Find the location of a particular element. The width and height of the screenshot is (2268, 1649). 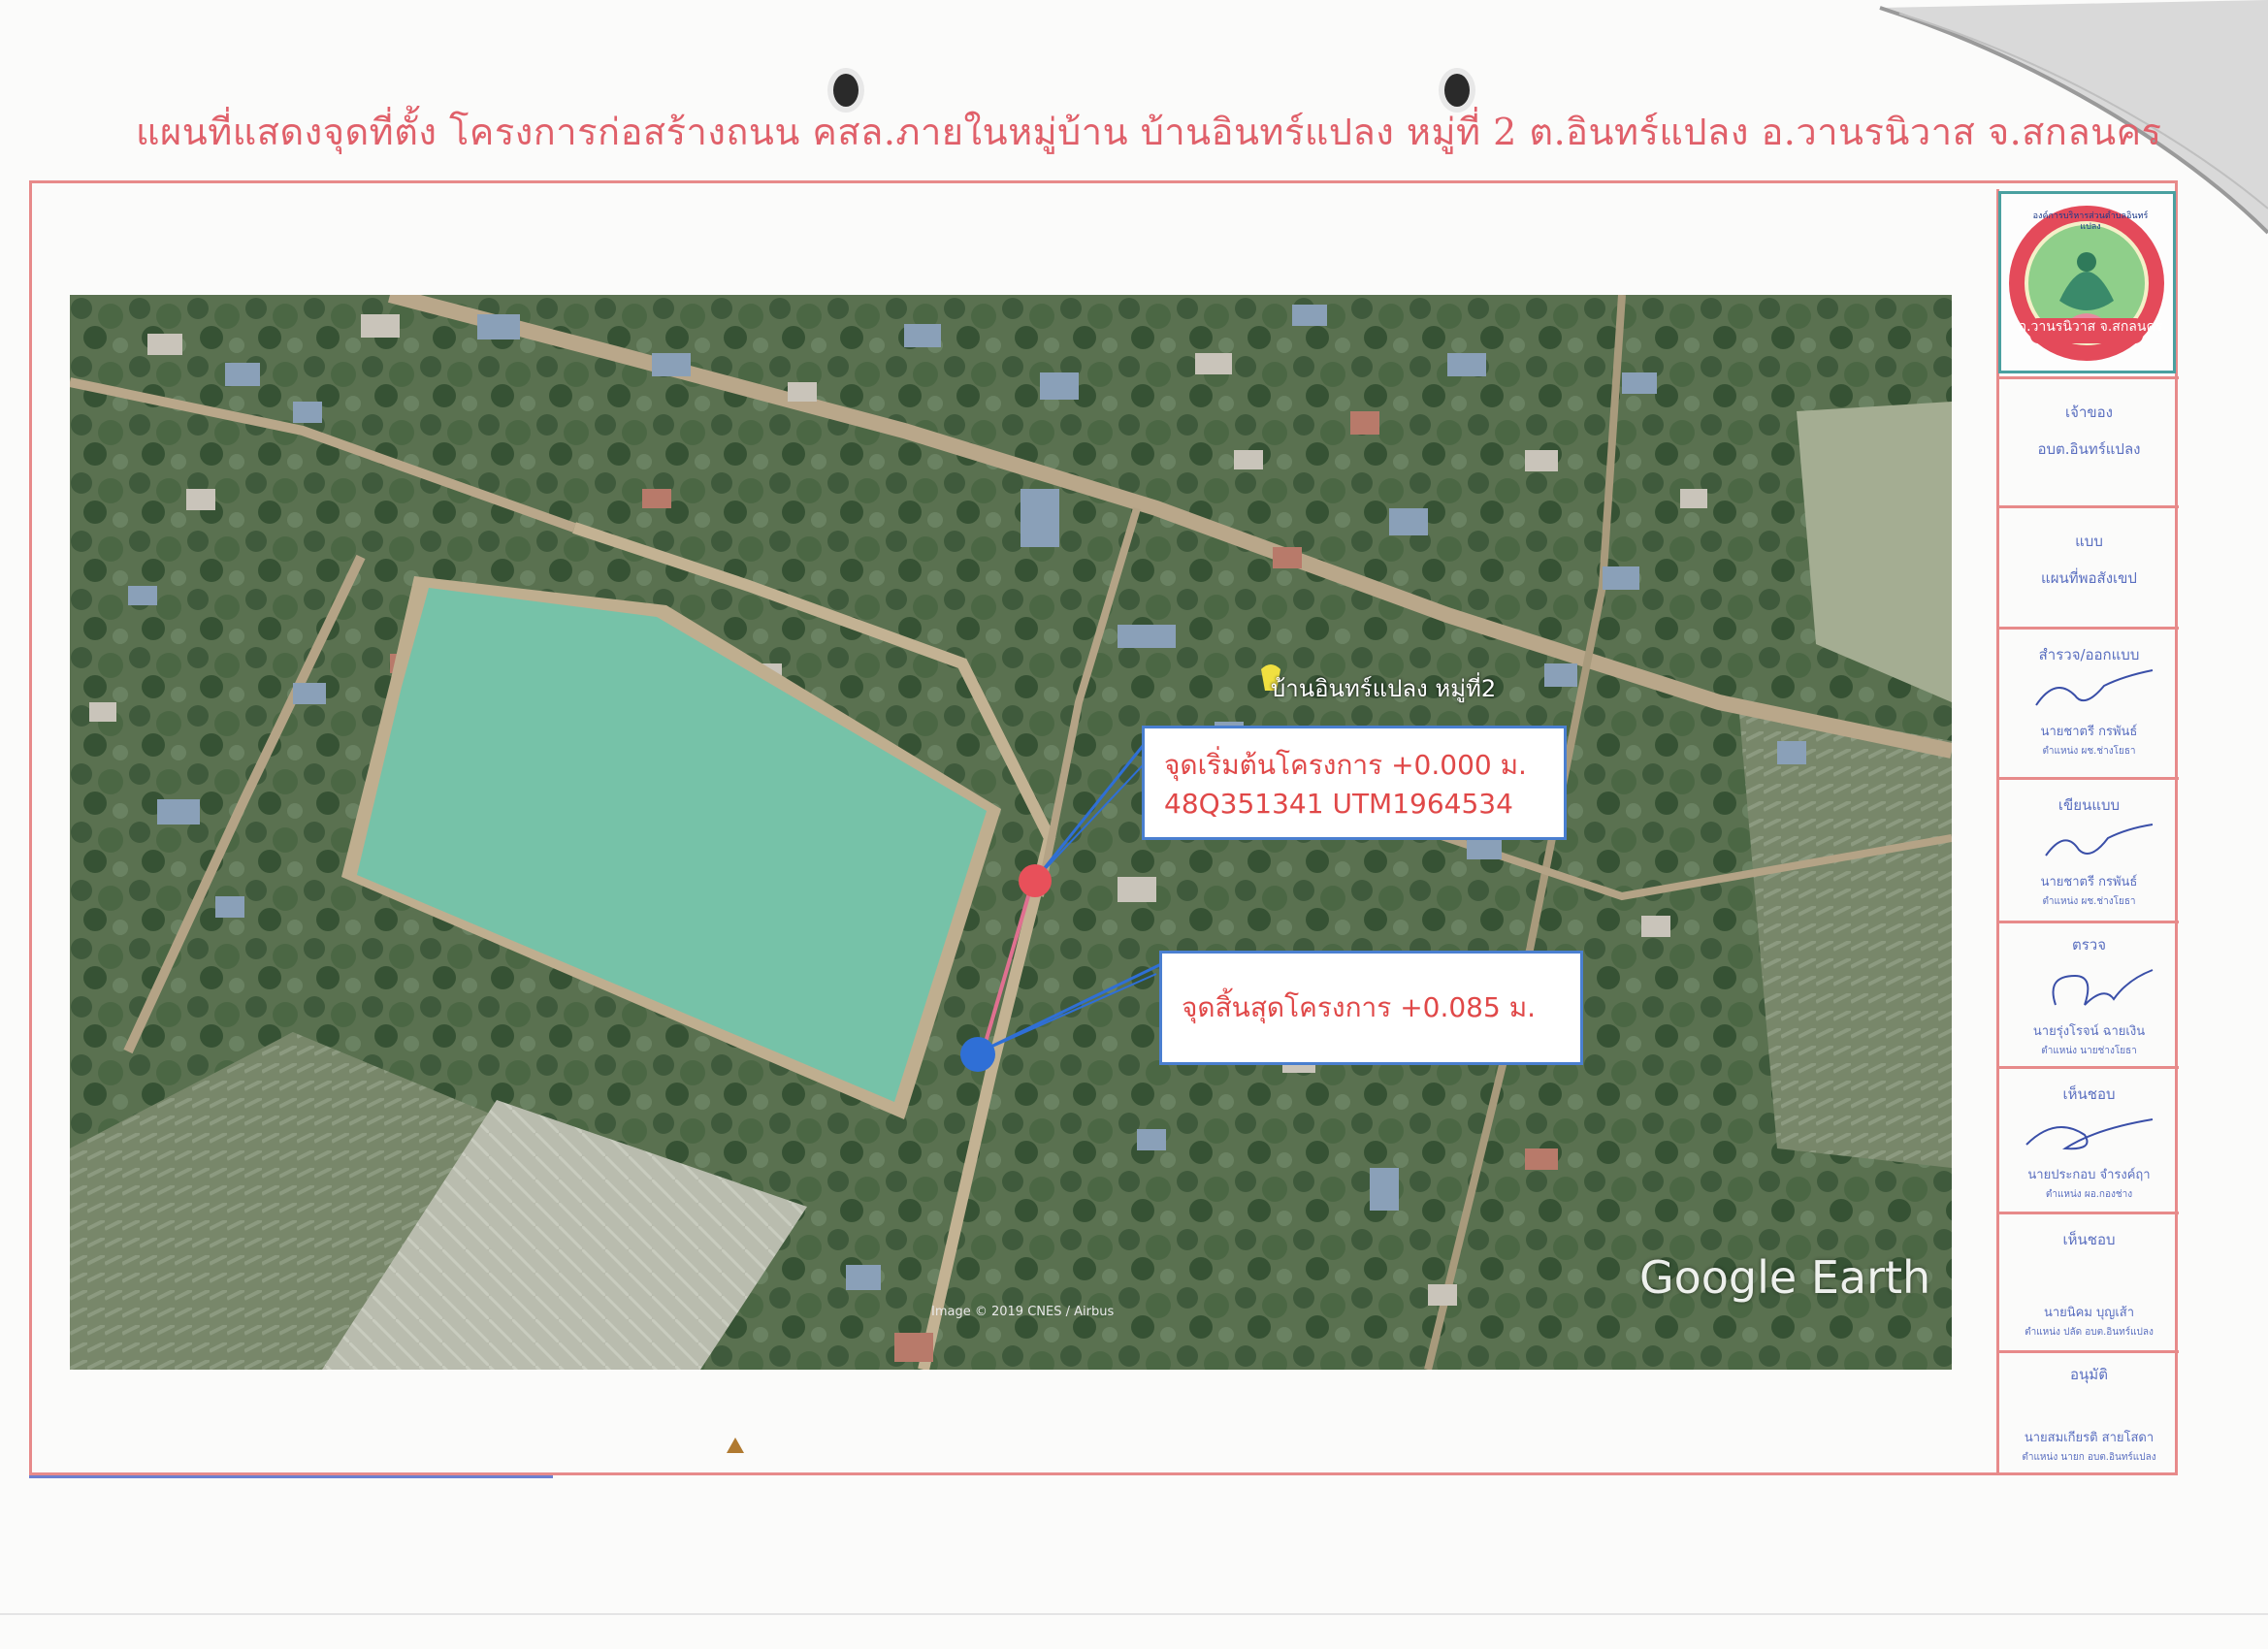

page-edge-line is located at coordinates (1134, 1614).